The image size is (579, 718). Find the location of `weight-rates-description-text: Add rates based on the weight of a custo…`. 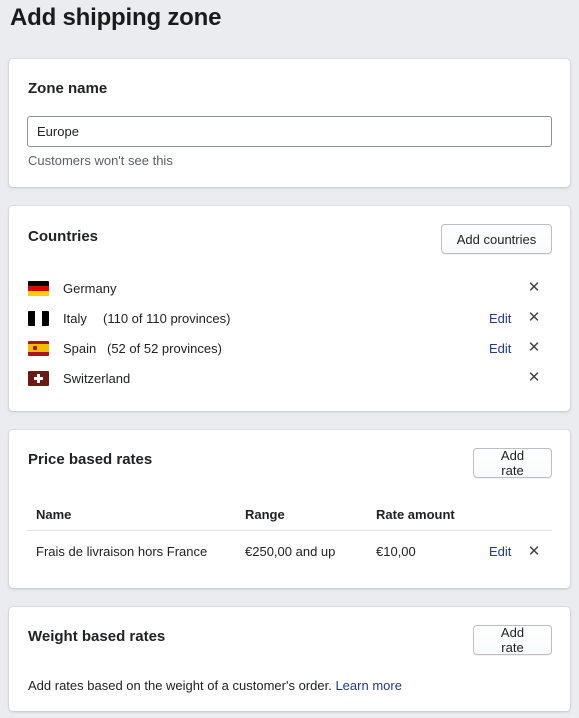

weight-rates-description-text: Add rates based on the weight of a custo… is located at coordinates (180, 685).